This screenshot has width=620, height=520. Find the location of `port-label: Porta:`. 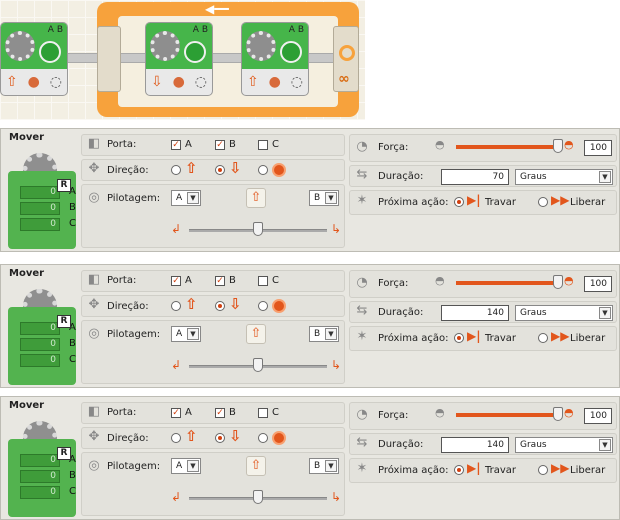

port-label: Porta: is located at coordinates (122, 412).